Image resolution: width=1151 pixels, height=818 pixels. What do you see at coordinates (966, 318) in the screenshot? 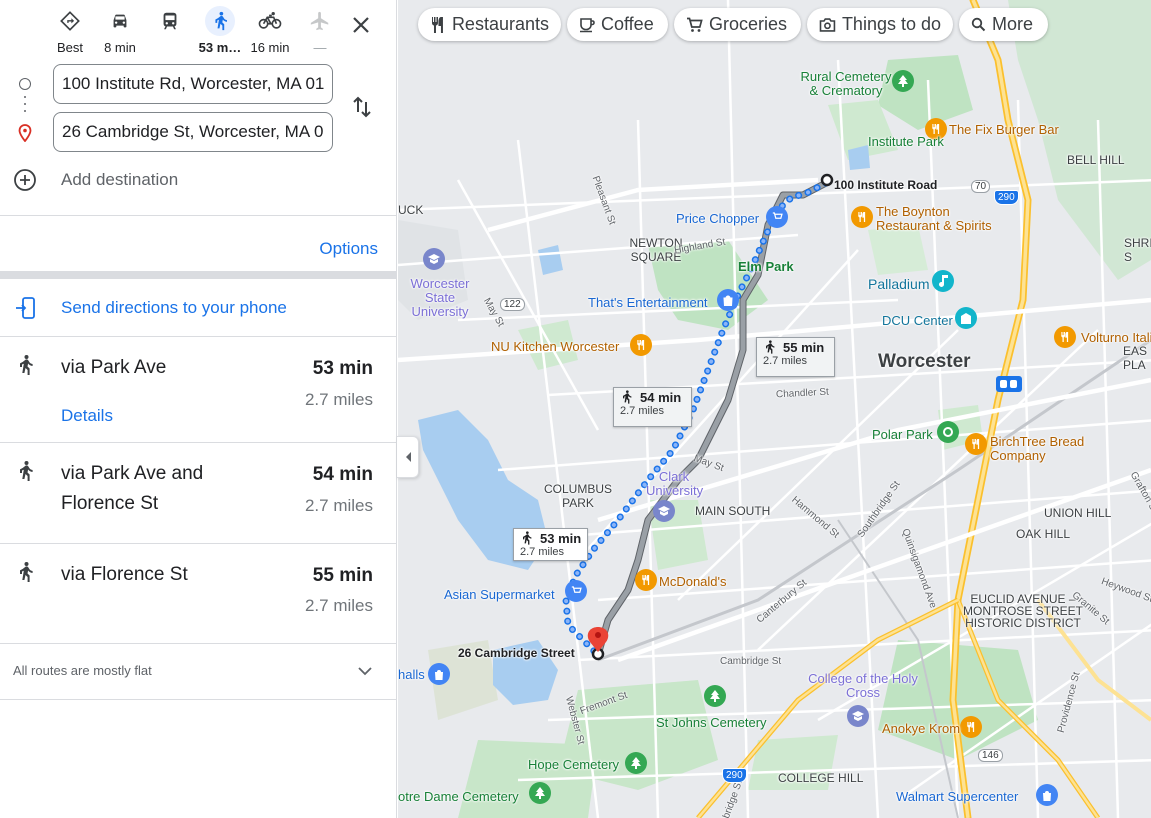
I see `venue-marker-icon` at bounding box center [966, 318].